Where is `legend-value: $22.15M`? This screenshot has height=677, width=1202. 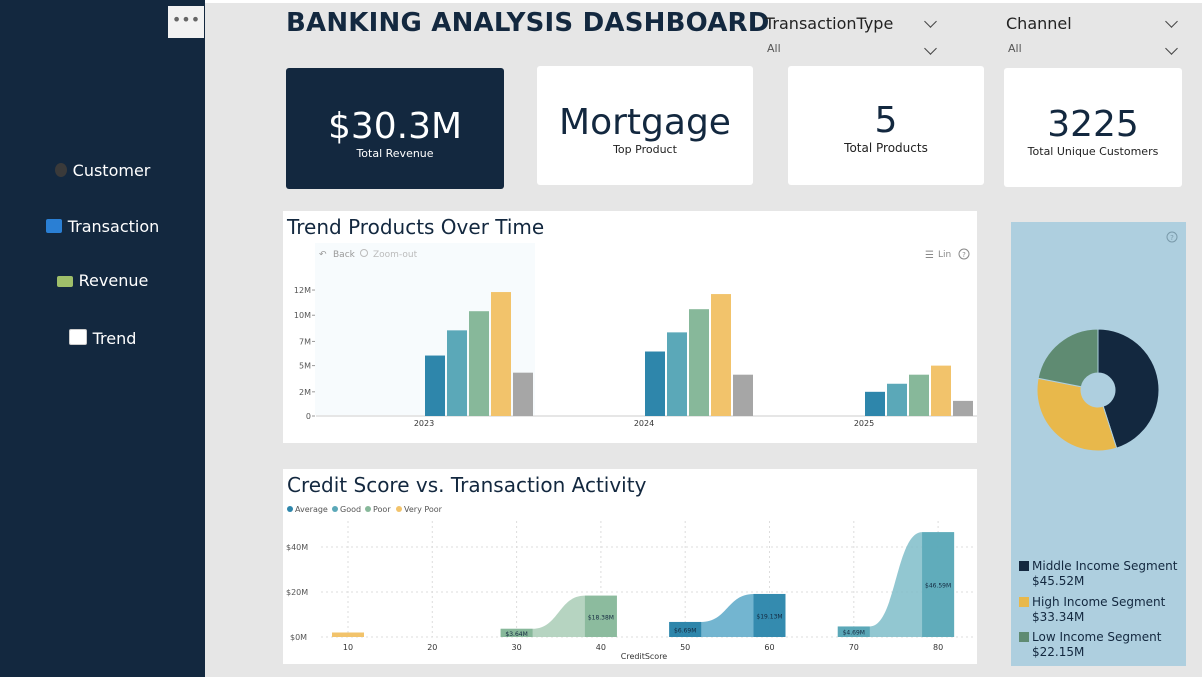
legend-value: $22.15M is located at coordinates (1058, 652).